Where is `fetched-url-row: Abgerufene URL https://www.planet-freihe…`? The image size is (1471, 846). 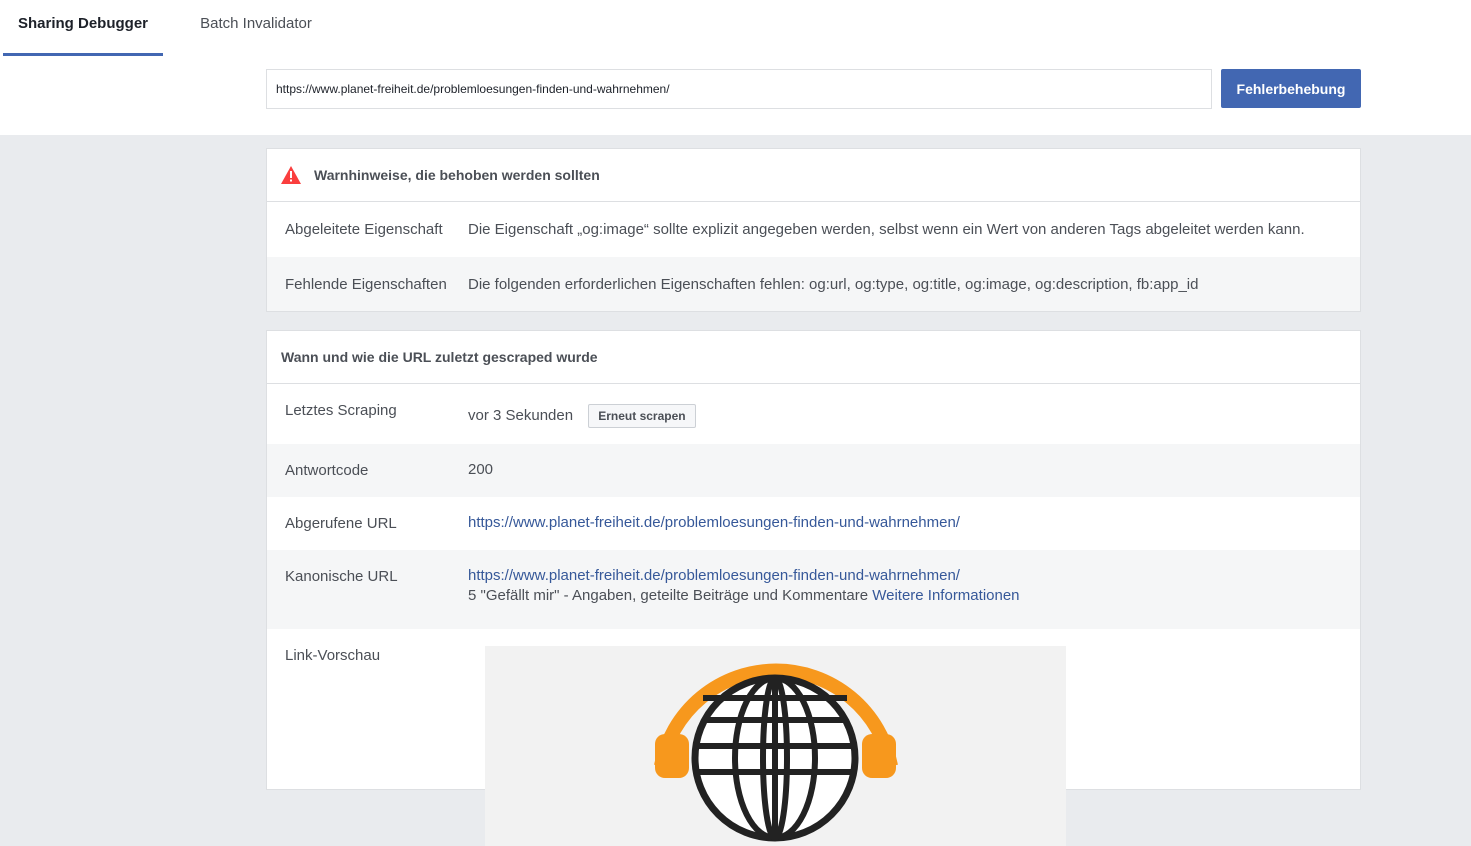 fetched-url-row: Abgerufene URL https://www.planet-freihe… is located at coordinates (813, 523).